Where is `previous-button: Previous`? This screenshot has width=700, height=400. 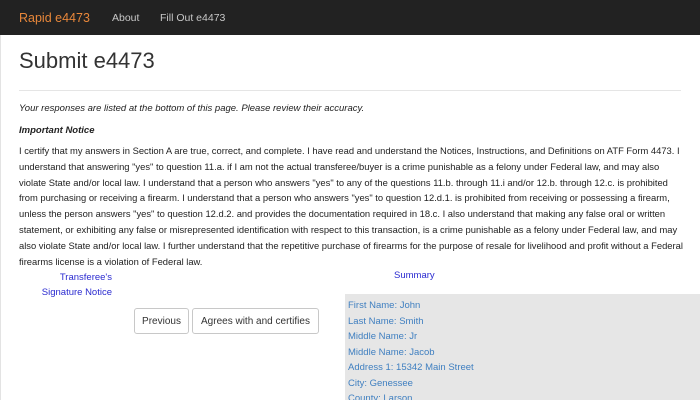
previous-button: Previous is located at coordinates (161, 321).